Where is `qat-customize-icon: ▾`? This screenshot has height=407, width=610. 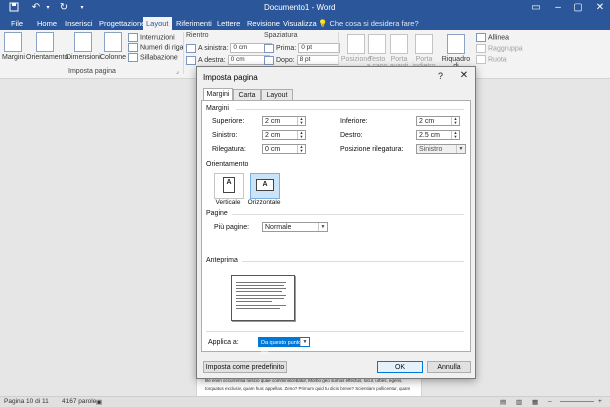 qat-customize-icon: ▾ is located at coordinates (82, 8).